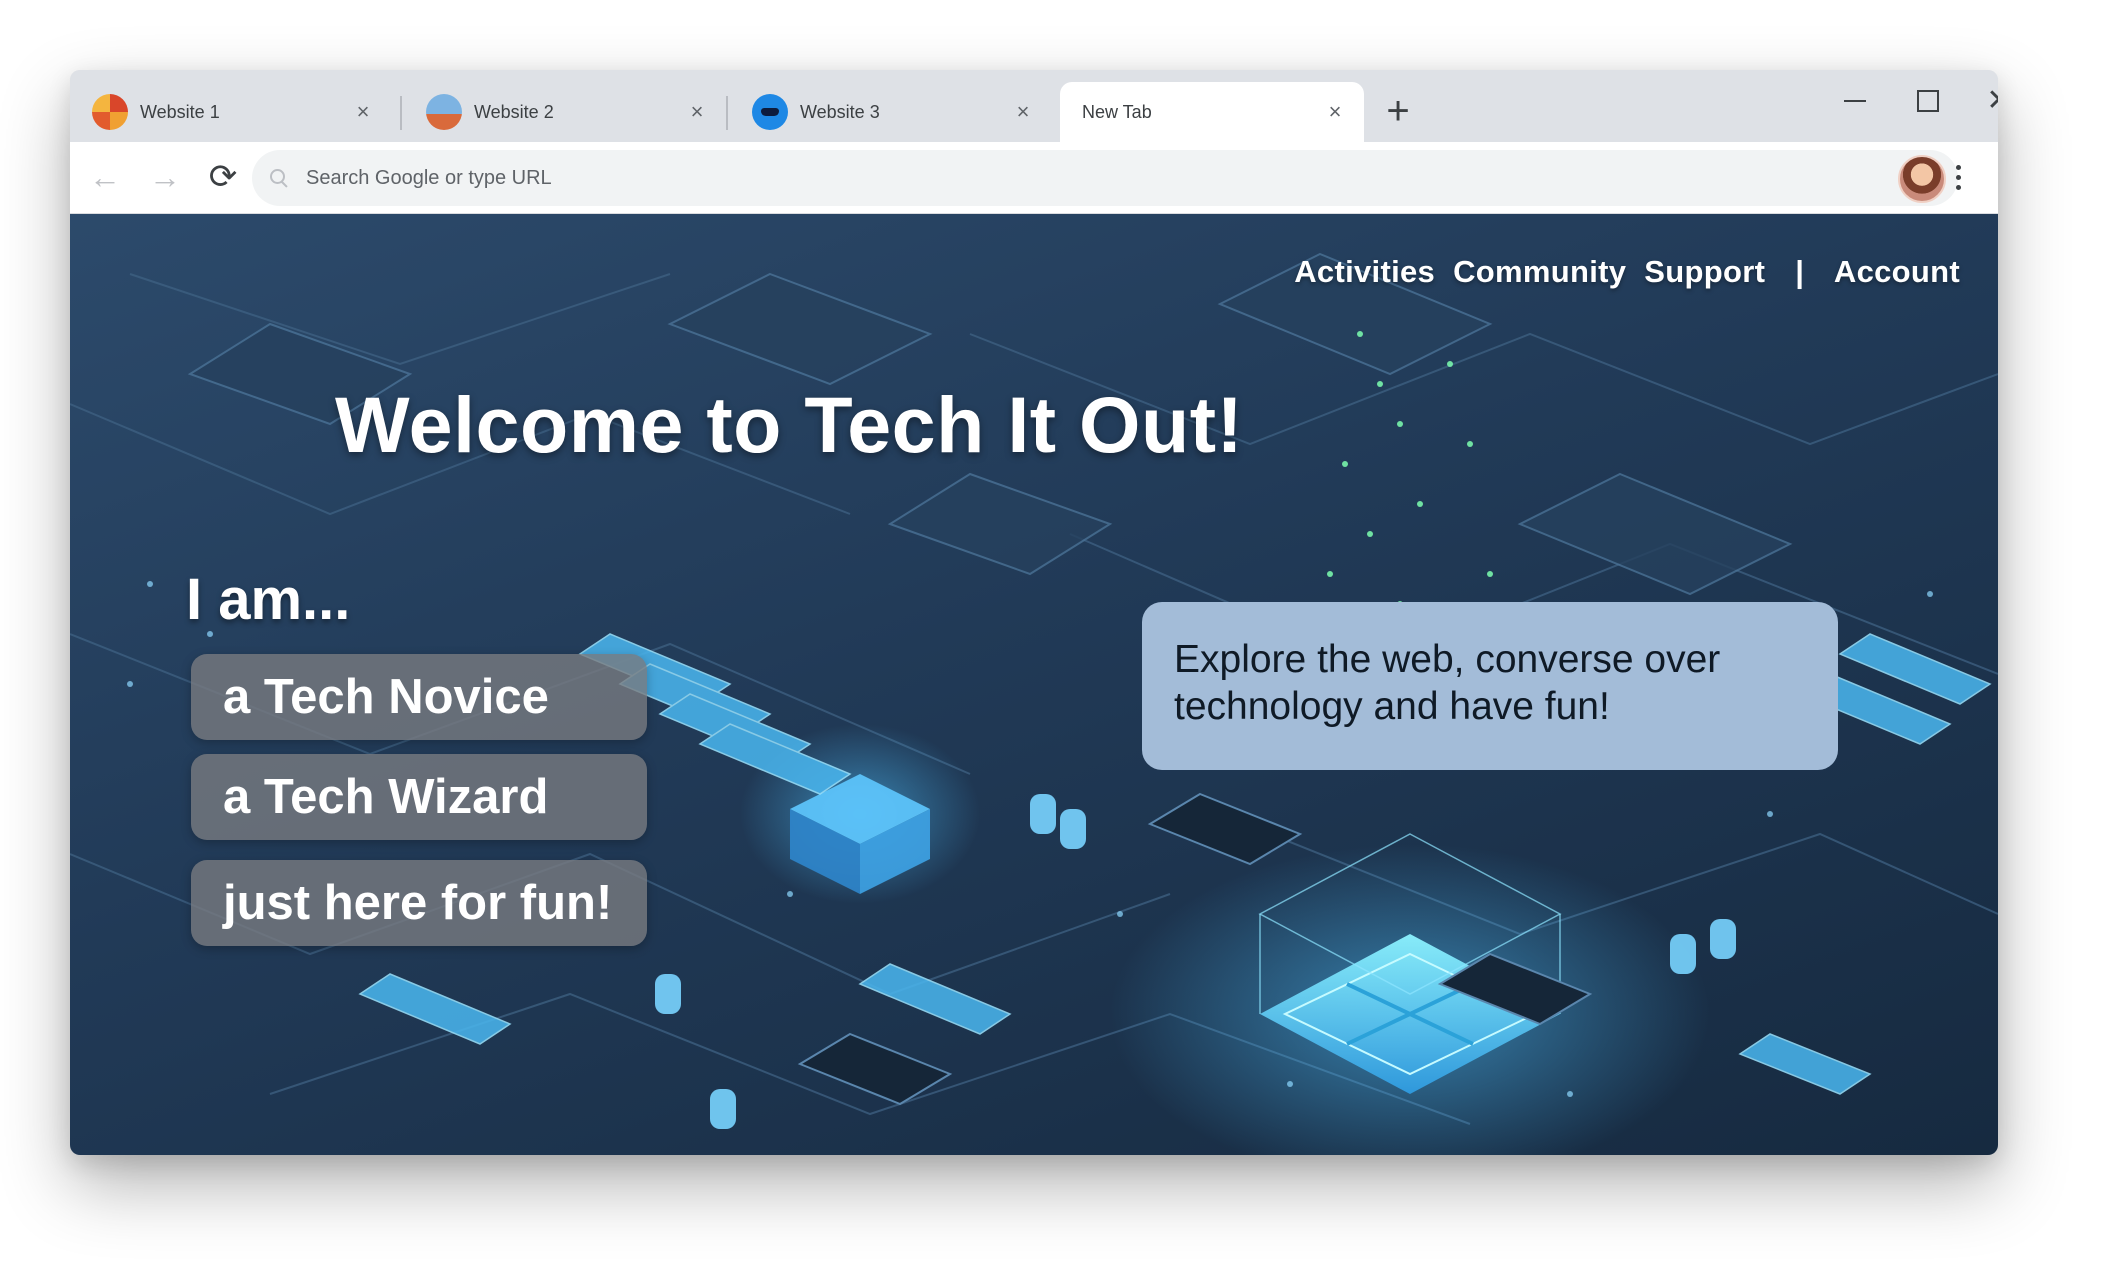  What do you see at coordinates (1958, 178) in the screenshot?
I see `more-menu-icon` at bounding box center [1958, 178].